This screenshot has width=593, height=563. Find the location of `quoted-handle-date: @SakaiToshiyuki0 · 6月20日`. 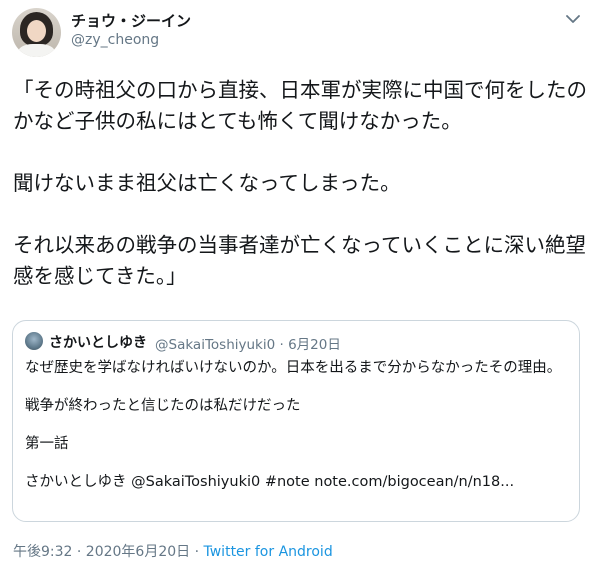

quoted-handle-date: @SakaiToshiyuki0 · 6月20日 is located at coordinates (248, 345).